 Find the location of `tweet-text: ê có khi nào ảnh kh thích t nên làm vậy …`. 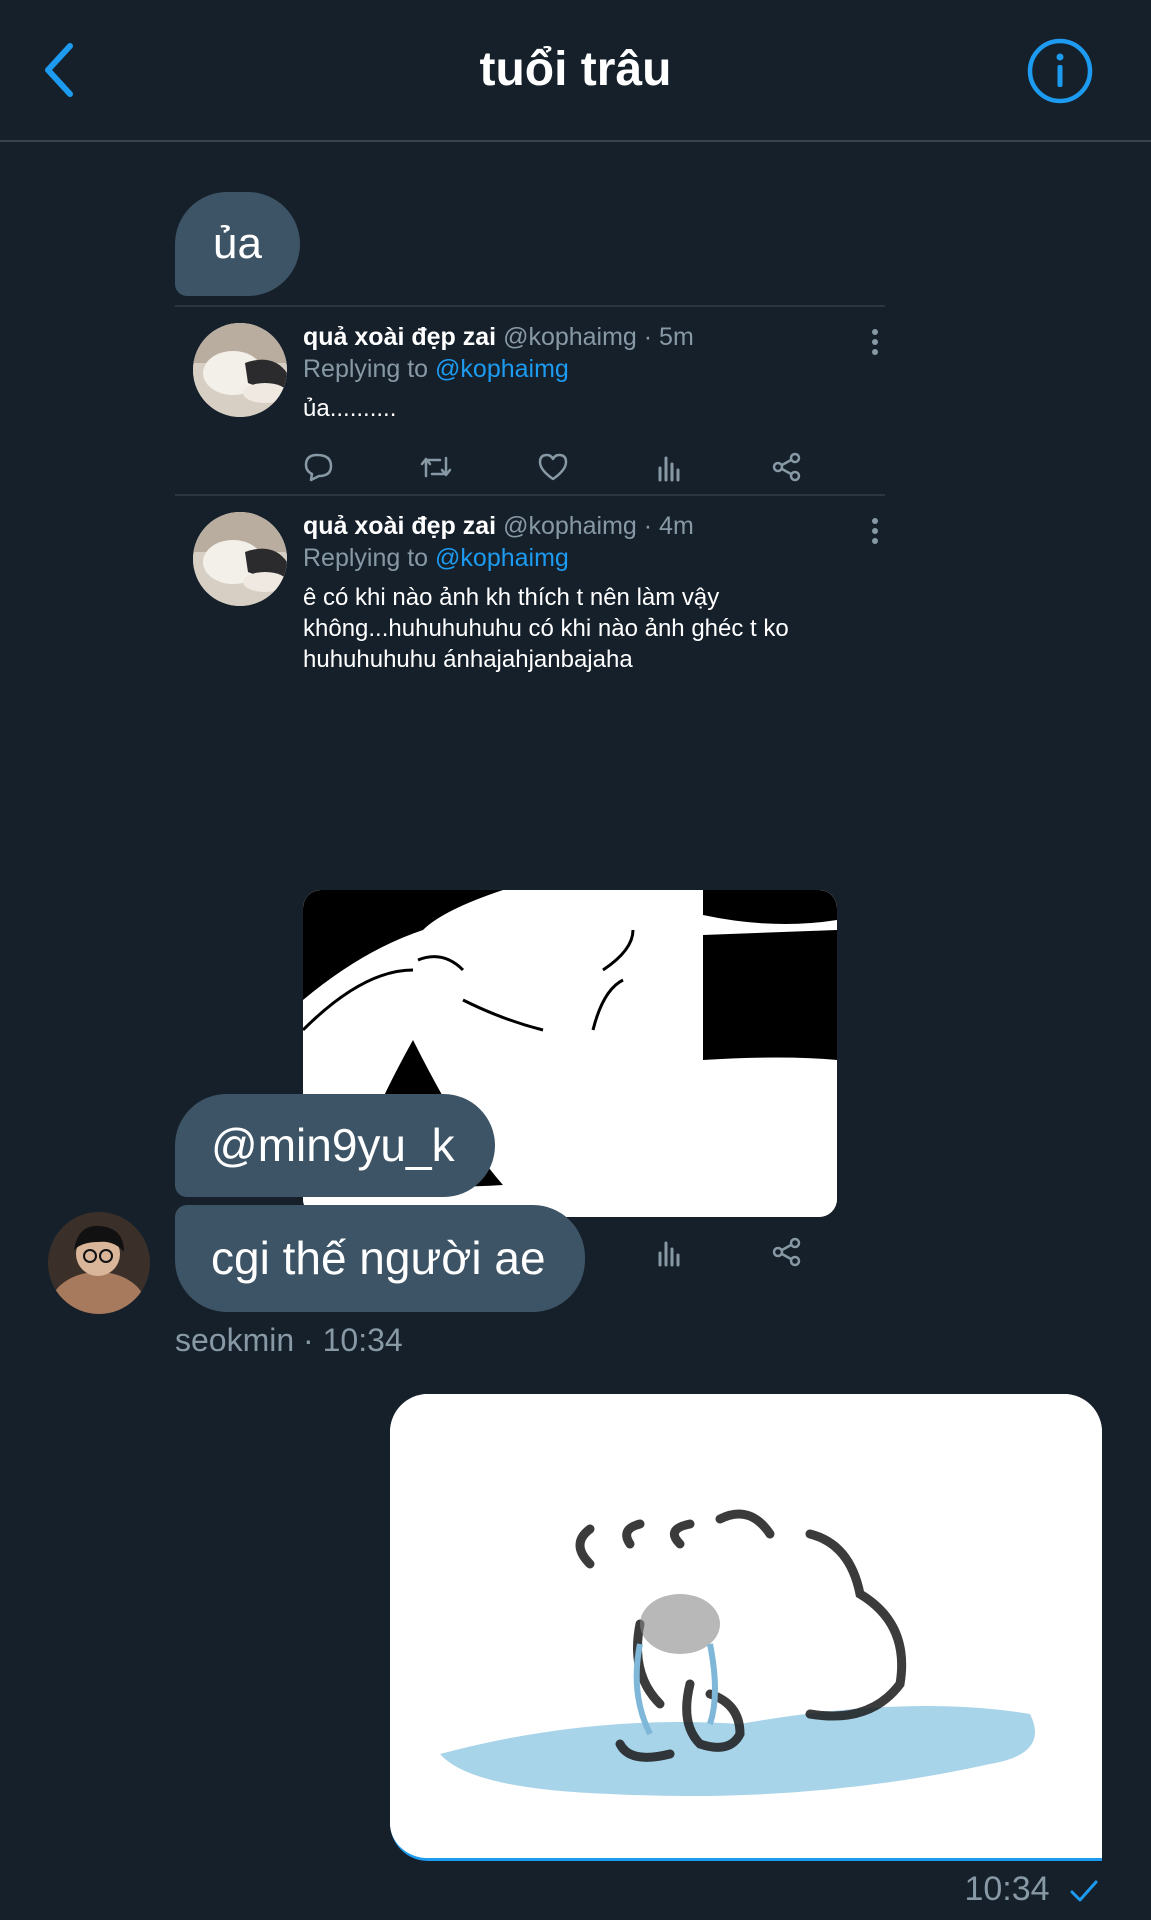

tweet-text: ê có khi nào ảnh kh thích t nên làm vậy … is located at coordinates (584, 628).